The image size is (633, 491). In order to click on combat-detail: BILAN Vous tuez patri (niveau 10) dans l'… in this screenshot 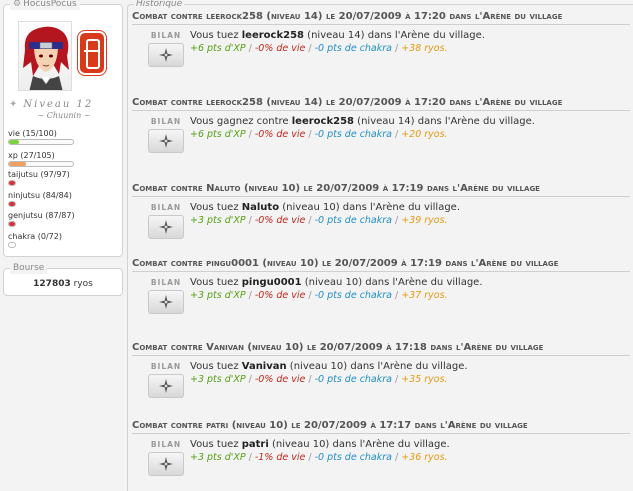, I will do `click(381, 457)`.